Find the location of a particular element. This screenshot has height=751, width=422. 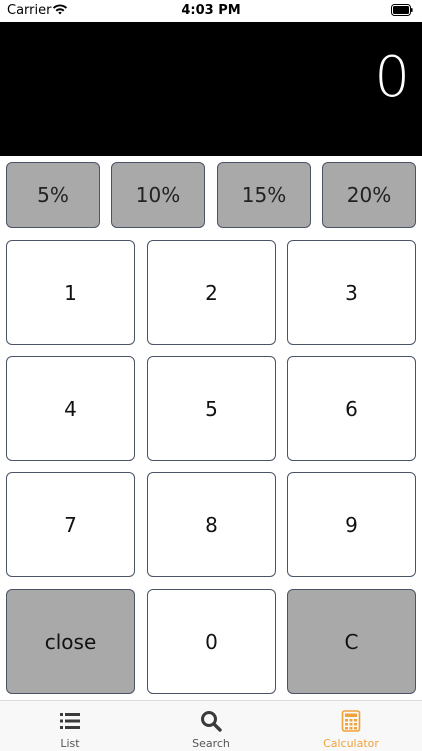

calculator-icon is located at coordinates (351, 721).